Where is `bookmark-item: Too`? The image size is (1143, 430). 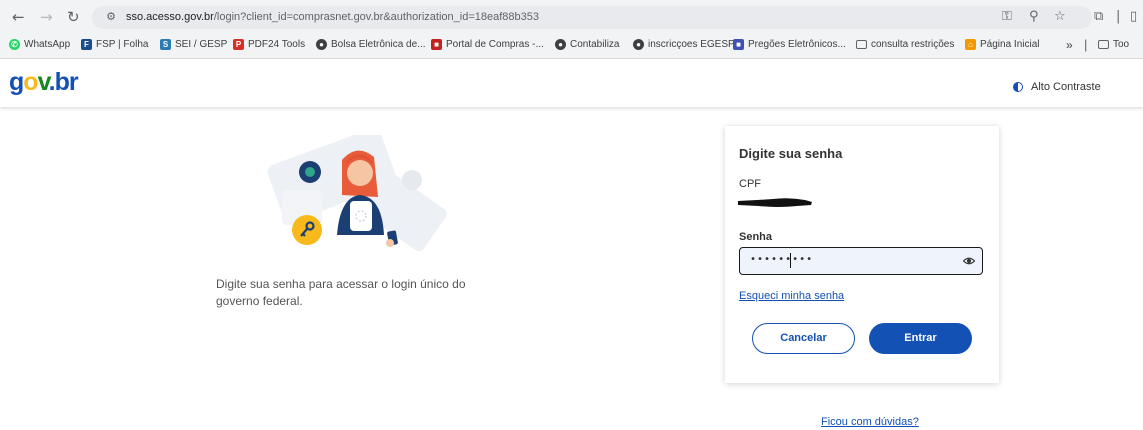
bookmark-item: Too is located at coordinates (1113, 44).